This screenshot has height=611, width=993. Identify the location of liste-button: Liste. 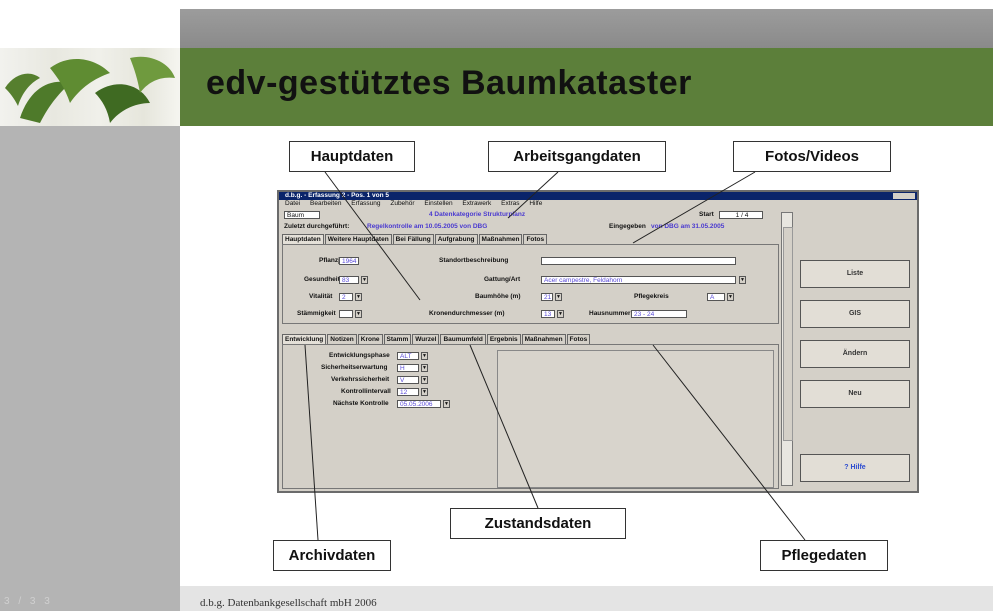
(855, 274).